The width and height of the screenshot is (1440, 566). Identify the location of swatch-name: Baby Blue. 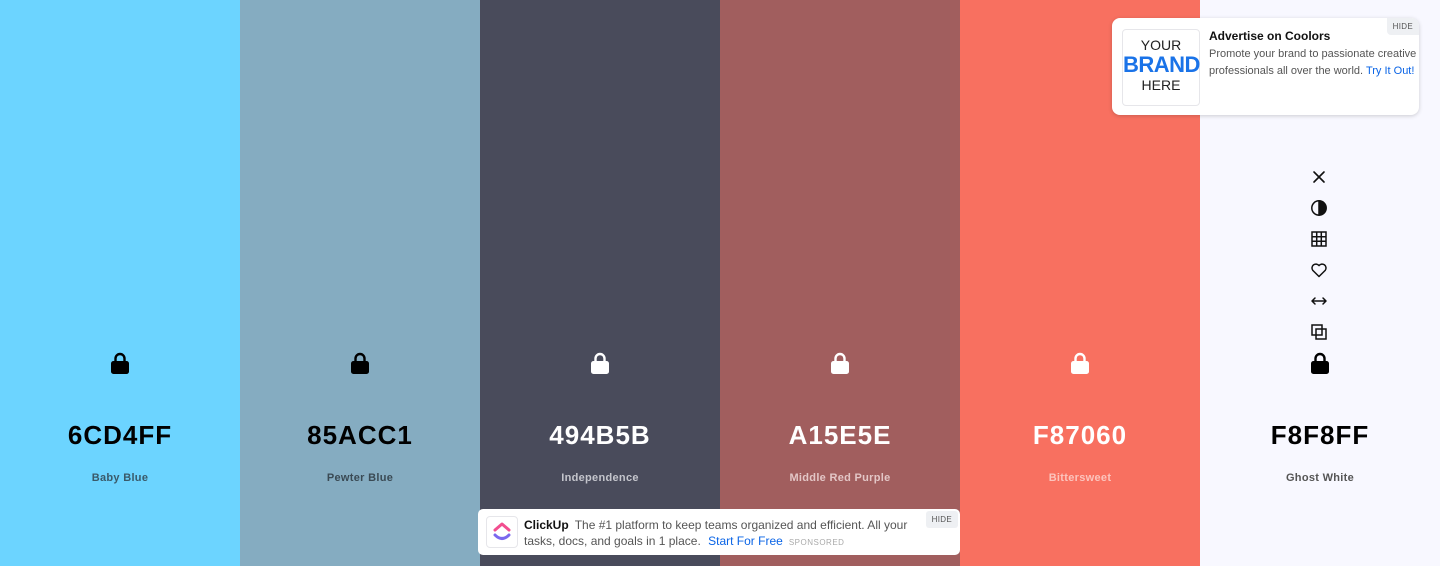
(120, 478).